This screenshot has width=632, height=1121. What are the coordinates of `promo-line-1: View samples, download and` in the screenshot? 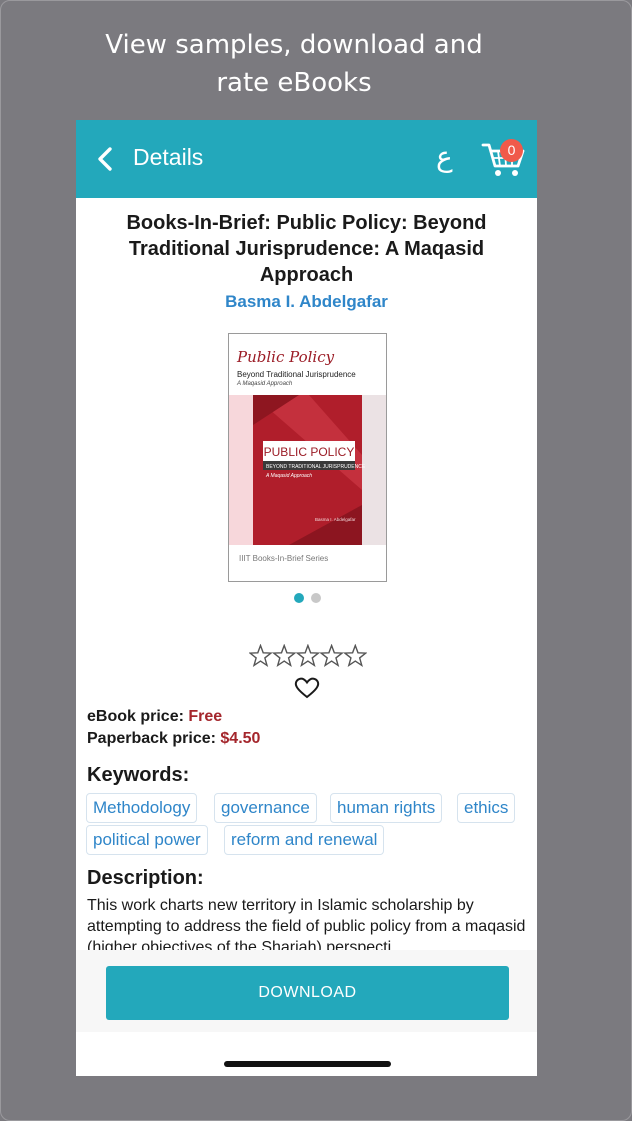 It's located at (294, 45).